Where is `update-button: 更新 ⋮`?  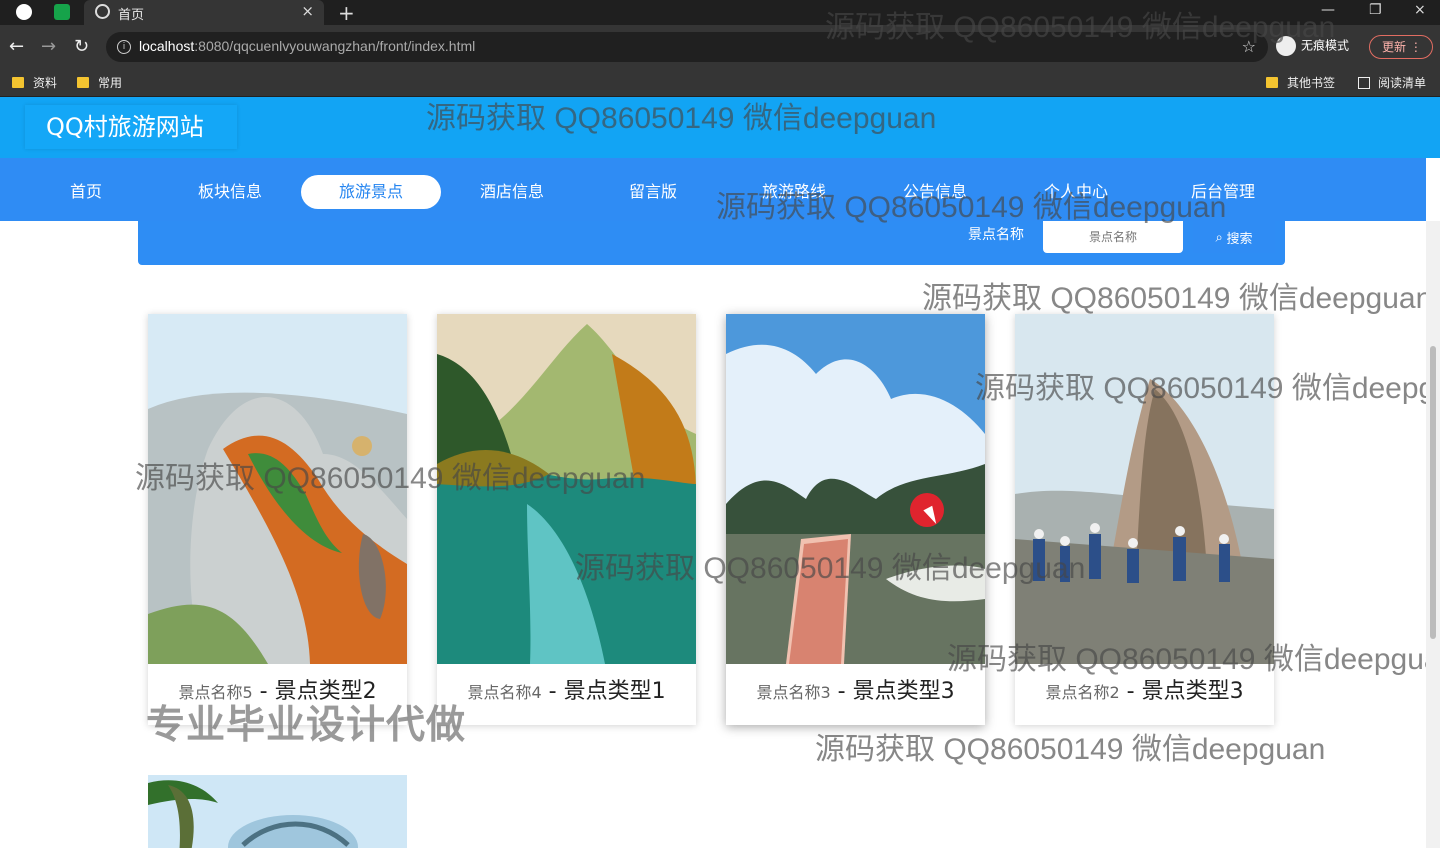
update-button: 更新 ⋮ is located at coordinates (1401, 47).